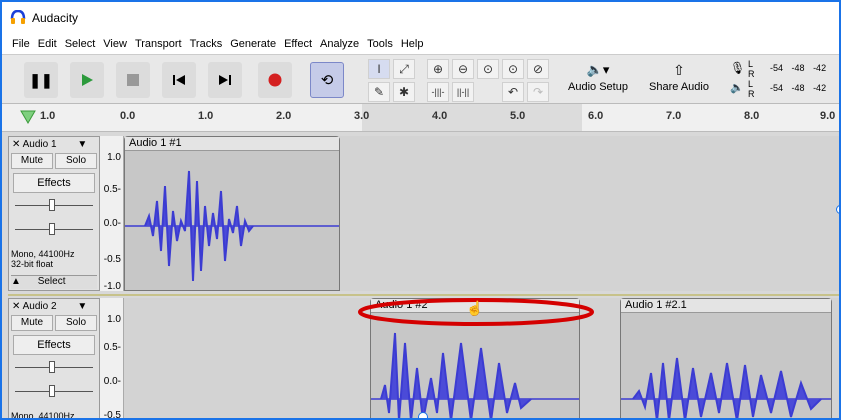 This screenshot has width=841, height=420. What do you see at coordinates (225, 80) in the screenshot?
I see `skip-end-button` at bounding box center [225, 80].